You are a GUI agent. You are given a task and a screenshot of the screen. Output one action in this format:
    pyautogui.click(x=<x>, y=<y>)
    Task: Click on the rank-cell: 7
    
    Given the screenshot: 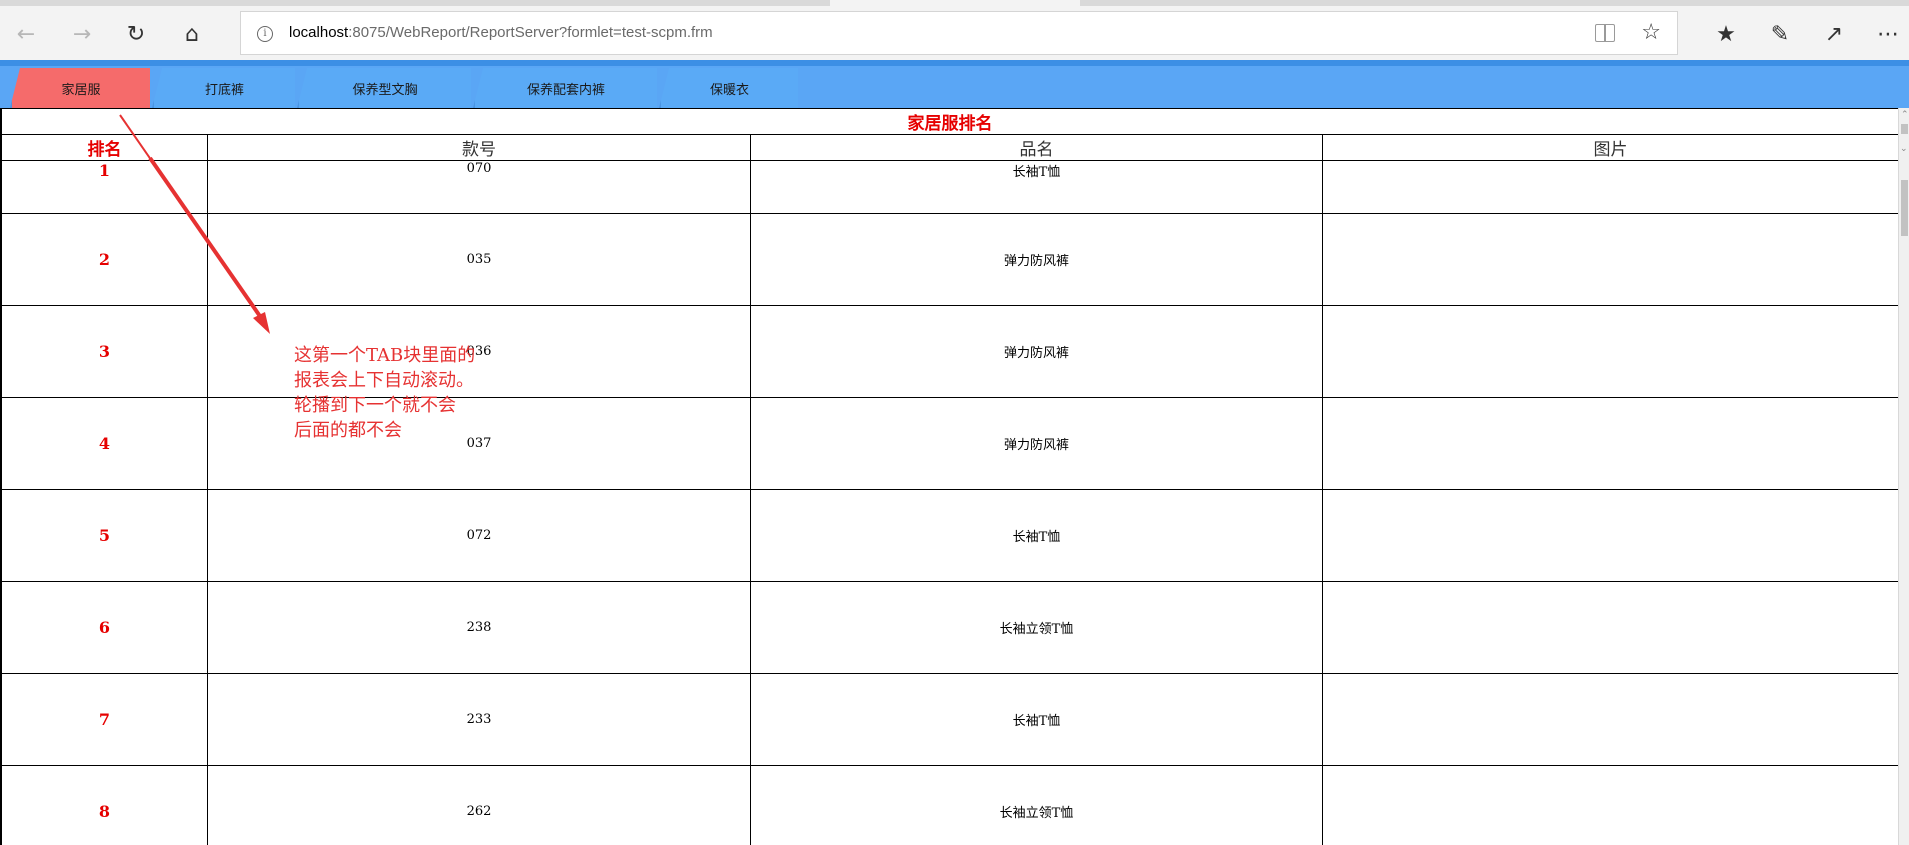 What is the action you would take?
    pyautogui.click(x=104, y=719)
    